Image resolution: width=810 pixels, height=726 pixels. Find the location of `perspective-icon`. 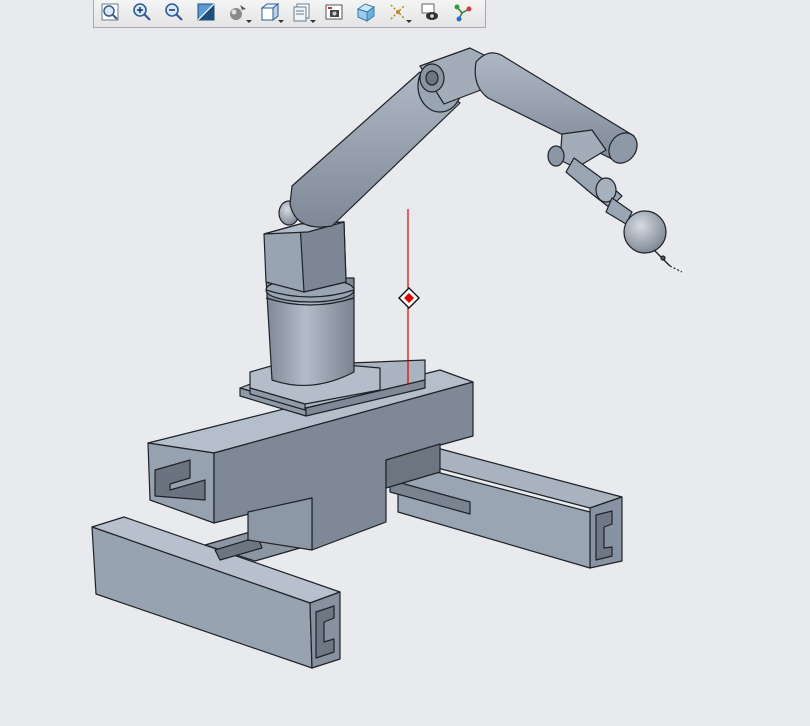

perspective-icon is located at coordinates (366, 12).